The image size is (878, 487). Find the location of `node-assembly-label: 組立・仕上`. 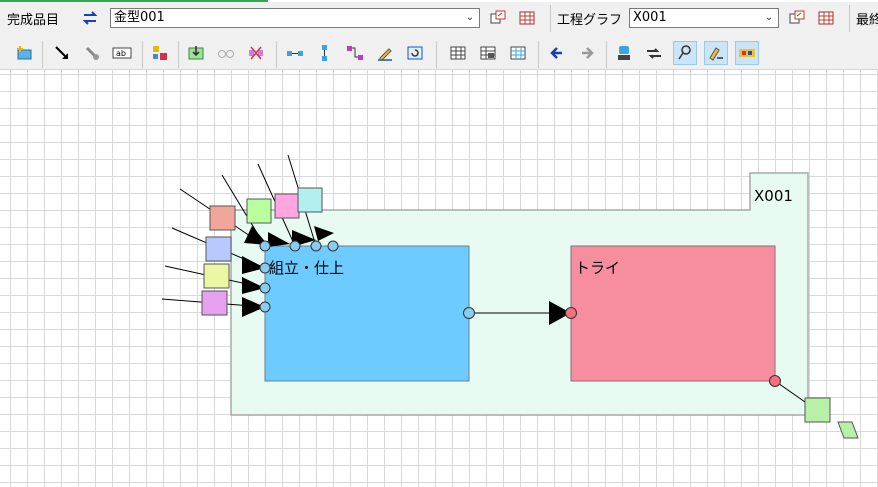

node-assembly-label: 組立・仕上 is located at coordinates (306, 268).